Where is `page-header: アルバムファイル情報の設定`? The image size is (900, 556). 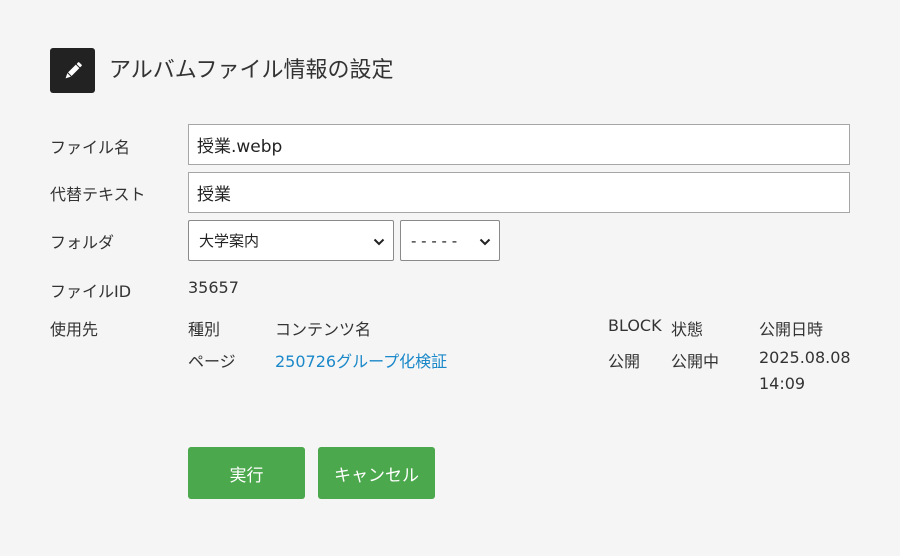 page-header: アルバムファイル情報の設定 is located at coordinates (221, 70).